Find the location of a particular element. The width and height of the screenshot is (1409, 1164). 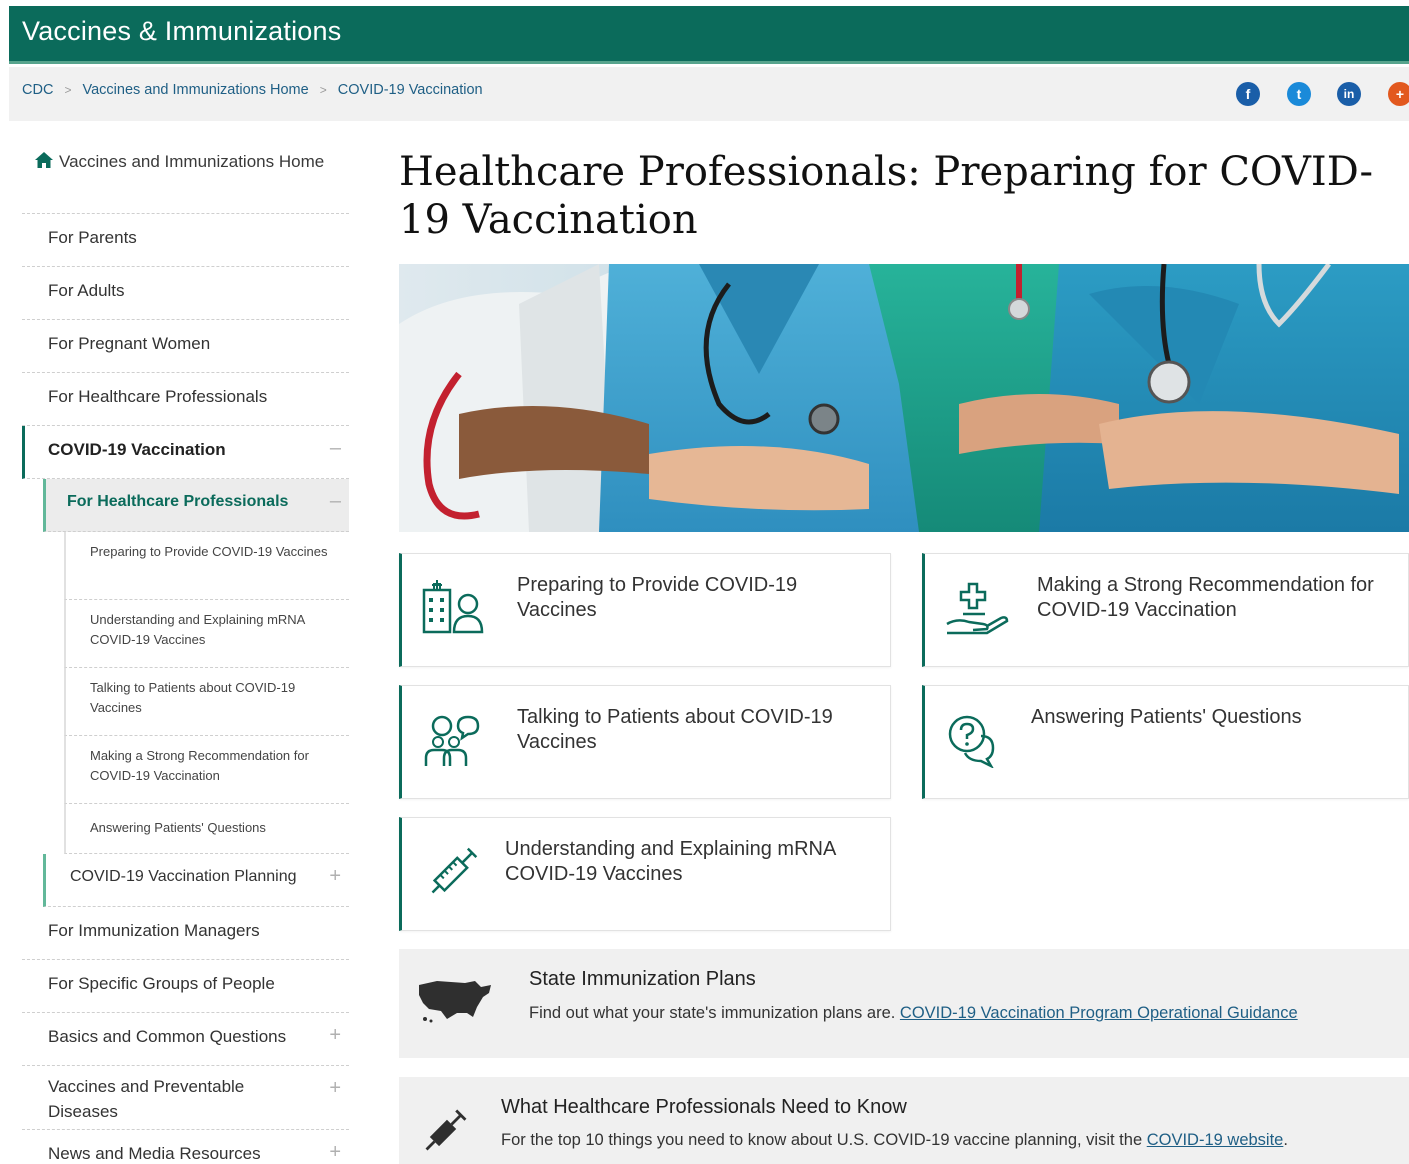

twitter-icon: t is located at coordinates (1299, 94).